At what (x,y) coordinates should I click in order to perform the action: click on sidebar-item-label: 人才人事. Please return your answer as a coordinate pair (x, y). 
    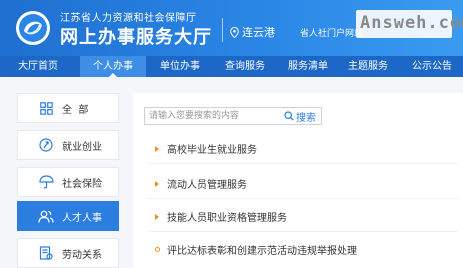
    Looking at the image, I should click on (82, 218).